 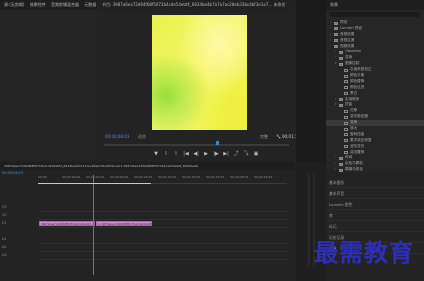 What do you see at coordinates (4, 207) in the screenshot?
I see `track-label: V3` at bounding box center [4, 207].